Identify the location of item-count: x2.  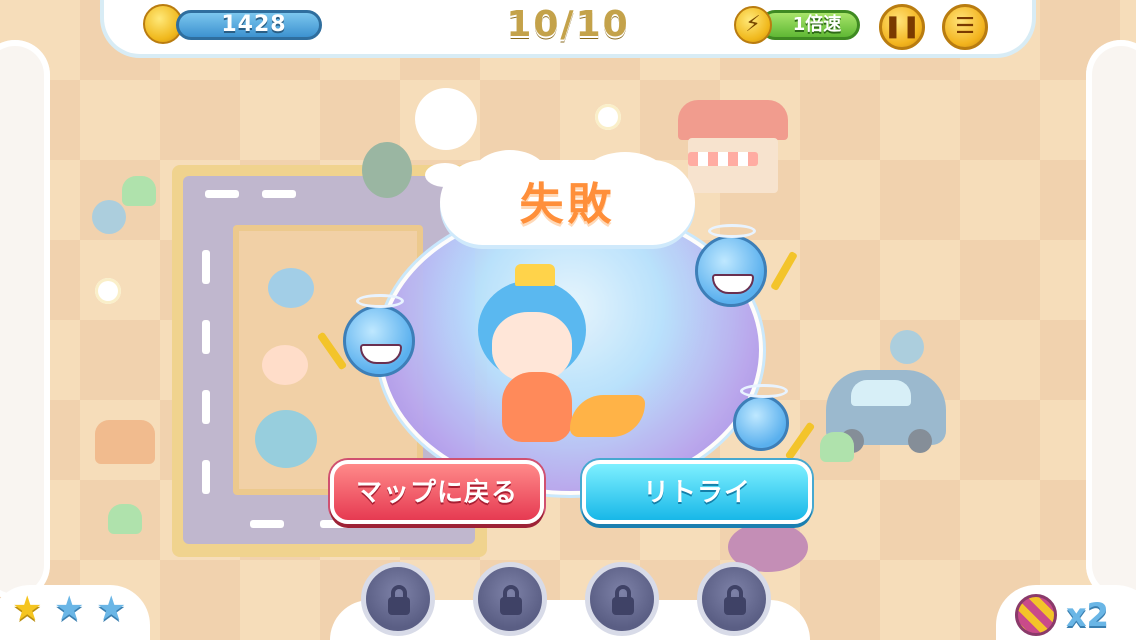
(1087, 615).